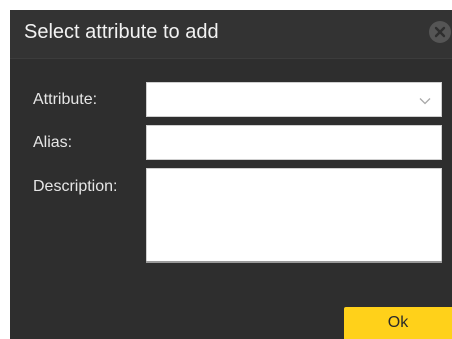  I want to click on alias-input, so click(294, 142).